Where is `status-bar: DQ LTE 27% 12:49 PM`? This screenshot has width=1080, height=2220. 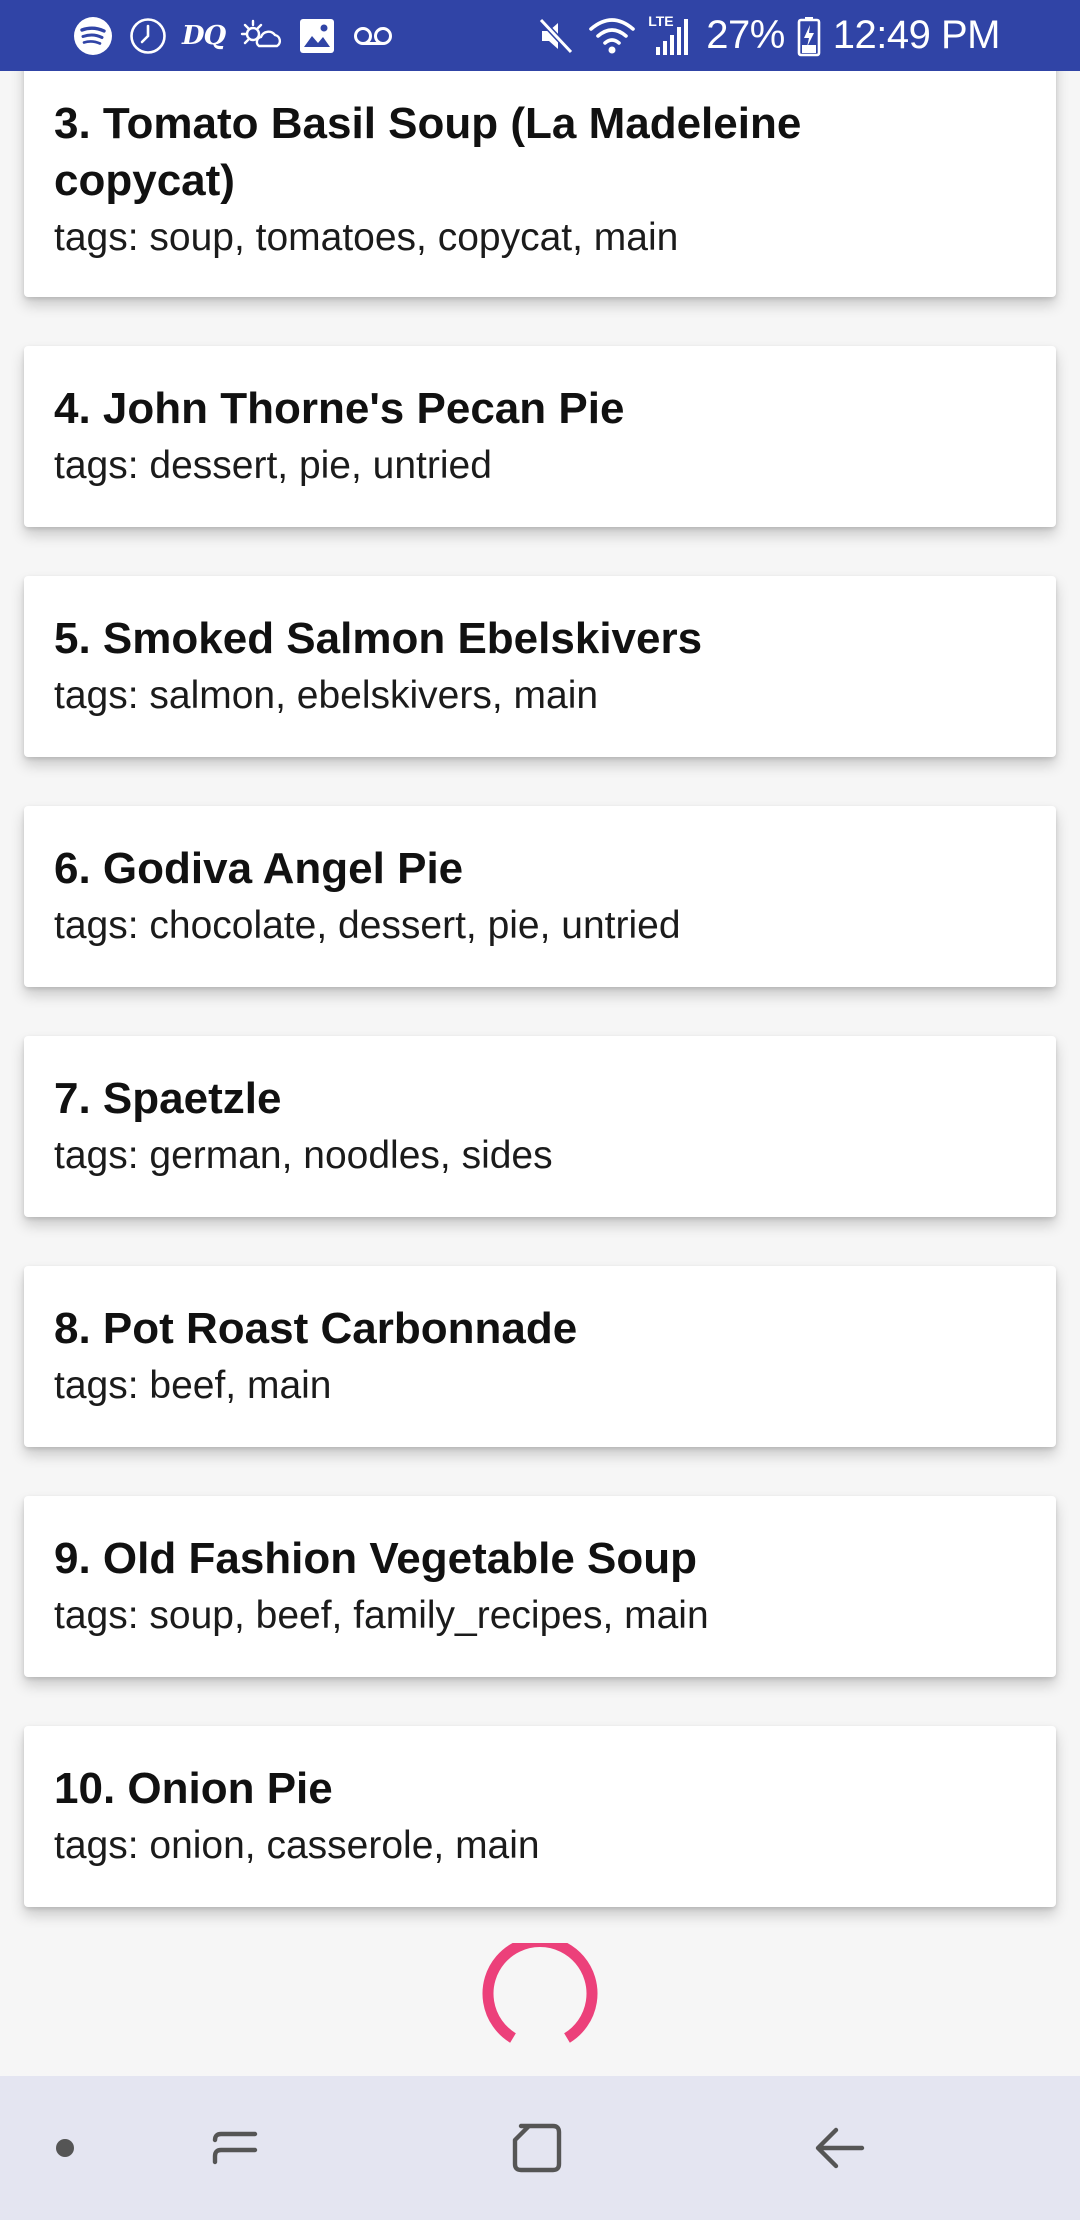
status-bar: DQ LTE 27% 12:49 PM is located at coordinates (540, 35).